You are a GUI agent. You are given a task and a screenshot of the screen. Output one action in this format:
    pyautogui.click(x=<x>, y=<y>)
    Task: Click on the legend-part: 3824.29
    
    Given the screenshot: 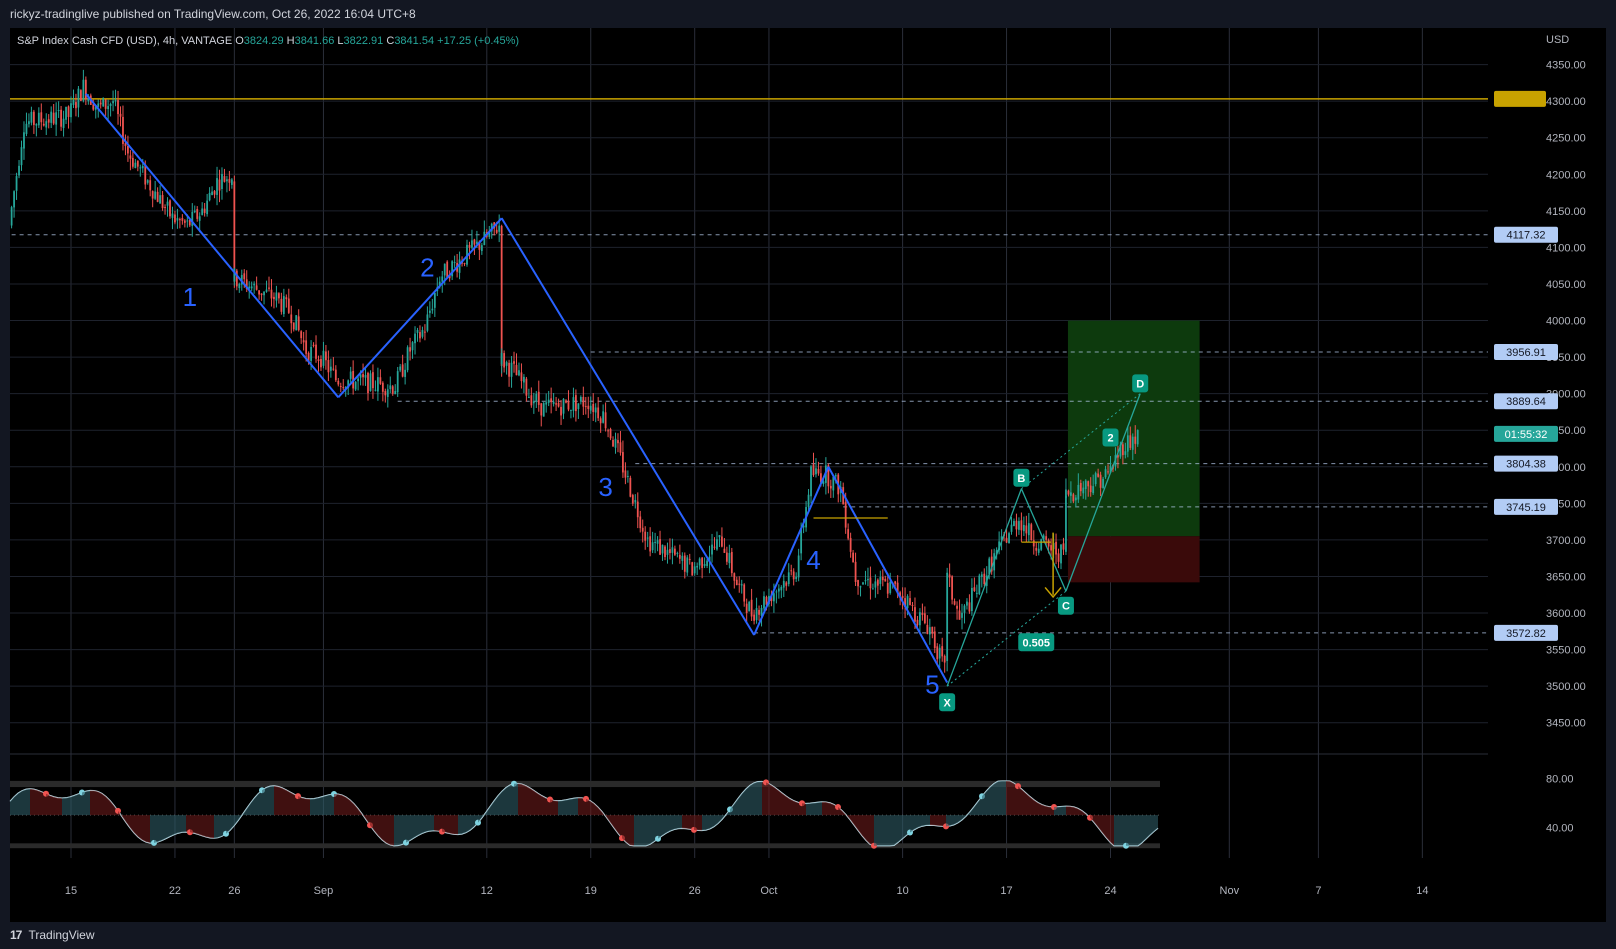 What is the action you would take?
    pyautogui.click(x=265, y=41)
    